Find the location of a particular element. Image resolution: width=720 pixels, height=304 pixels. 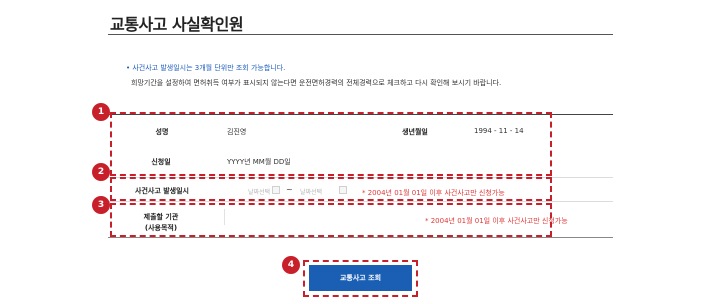

form-bottom-divider is located at coordinates (360, 237).